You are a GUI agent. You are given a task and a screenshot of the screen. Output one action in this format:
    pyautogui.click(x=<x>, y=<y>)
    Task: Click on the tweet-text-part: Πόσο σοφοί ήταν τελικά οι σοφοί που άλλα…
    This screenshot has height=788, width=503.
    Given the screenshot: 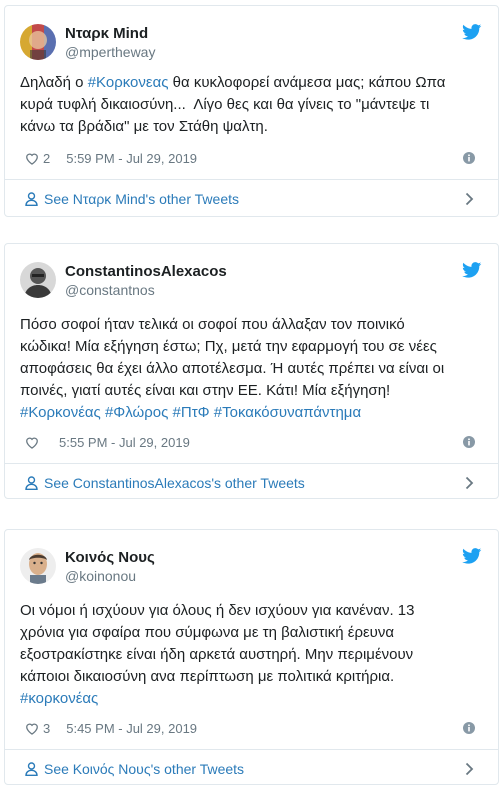 What is the action you would take?
    pyautogui.click(x=232, y=357)
    